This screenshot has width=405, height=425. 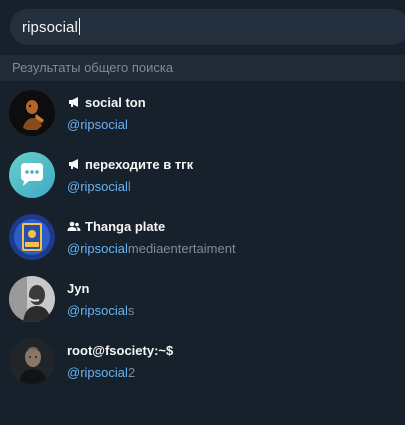 I want to click on result-username: @ripsocial2, so click(x=101, y=372).